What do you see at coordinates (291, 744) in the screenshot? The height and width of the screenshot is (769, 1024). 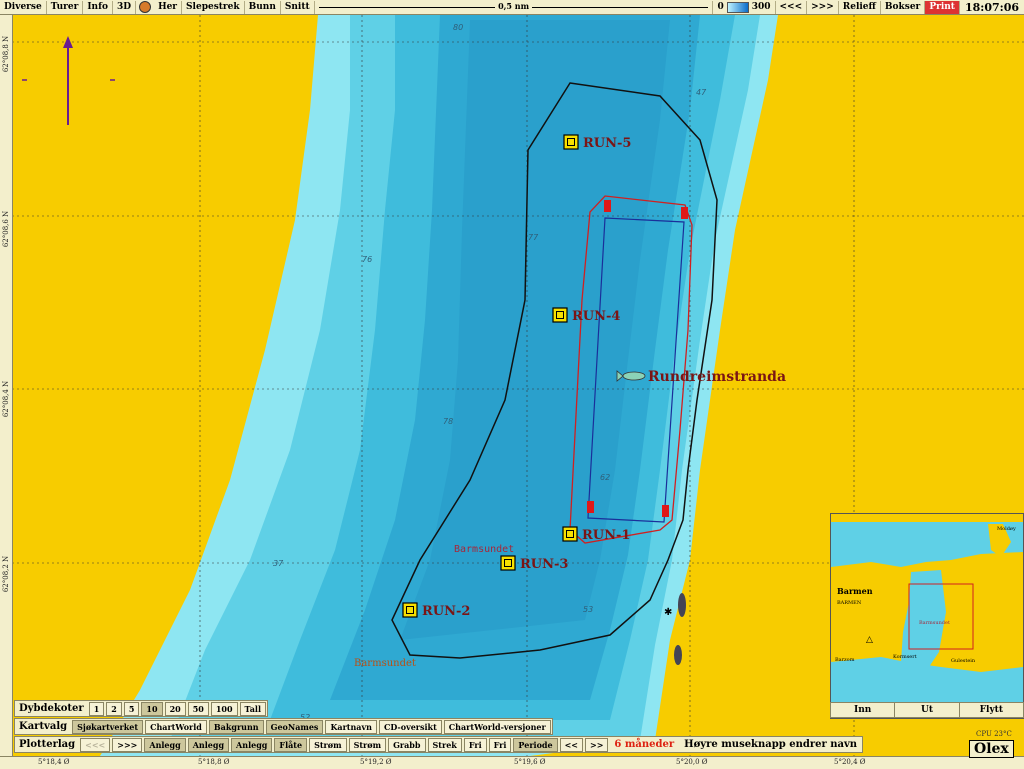 I see `layer-flate-button: Flåte` at bounding box center [291, 744].